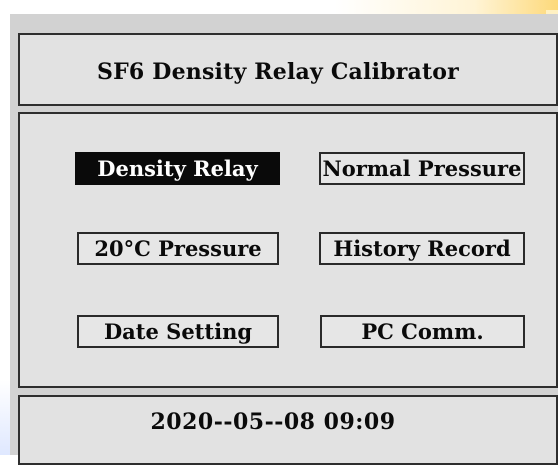  What do you see at coordinates (177, 168) in the screenshot?
I see `menu-item-density-relay: Density Relay` at bounding box center [177, 168].